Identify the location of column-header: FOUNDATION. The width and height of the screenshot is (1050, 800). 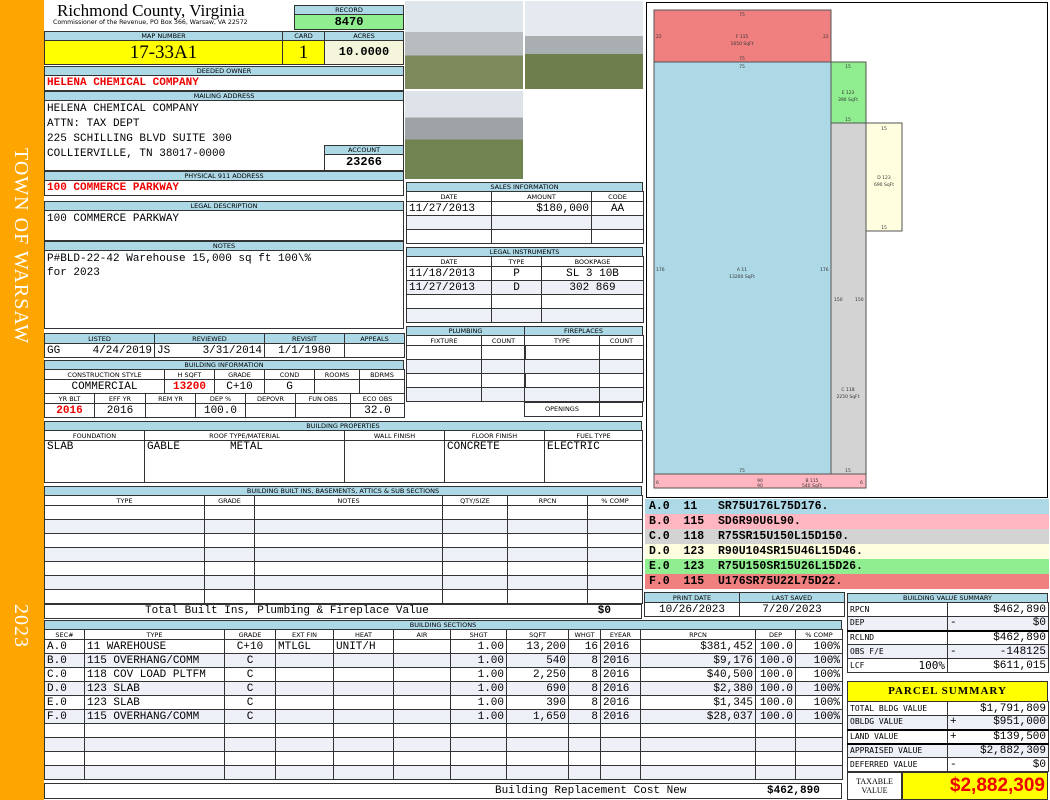
(94, 435).